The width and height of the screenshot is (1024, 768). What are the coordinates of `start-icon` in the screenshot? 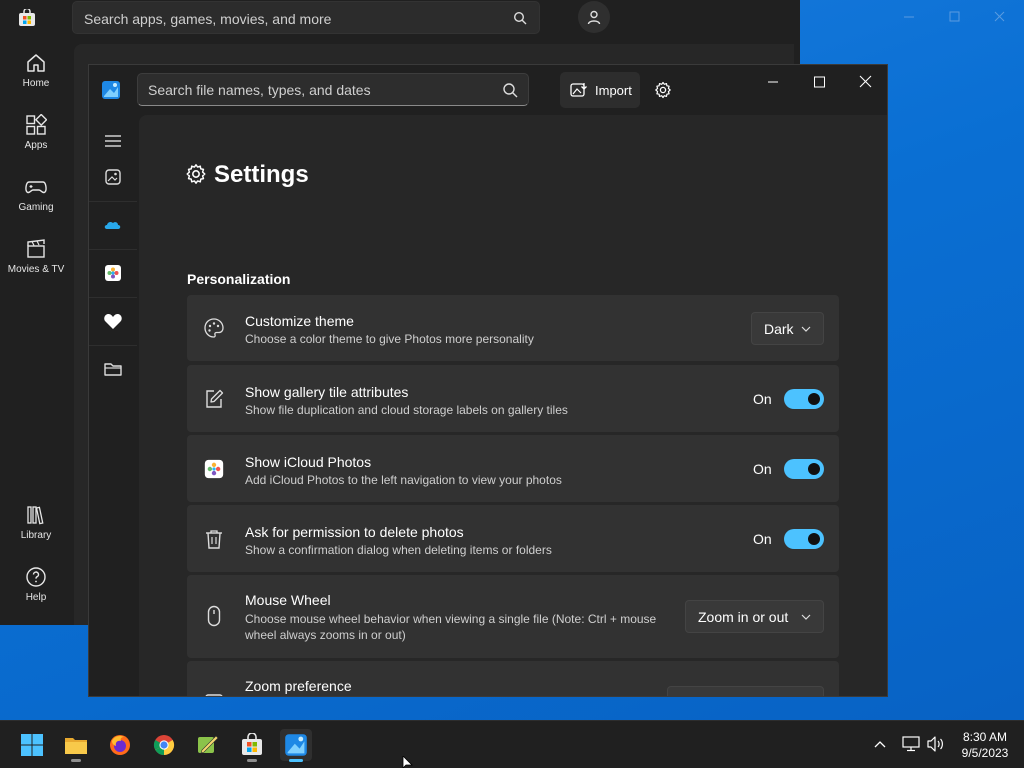 It's located at (32, 745).